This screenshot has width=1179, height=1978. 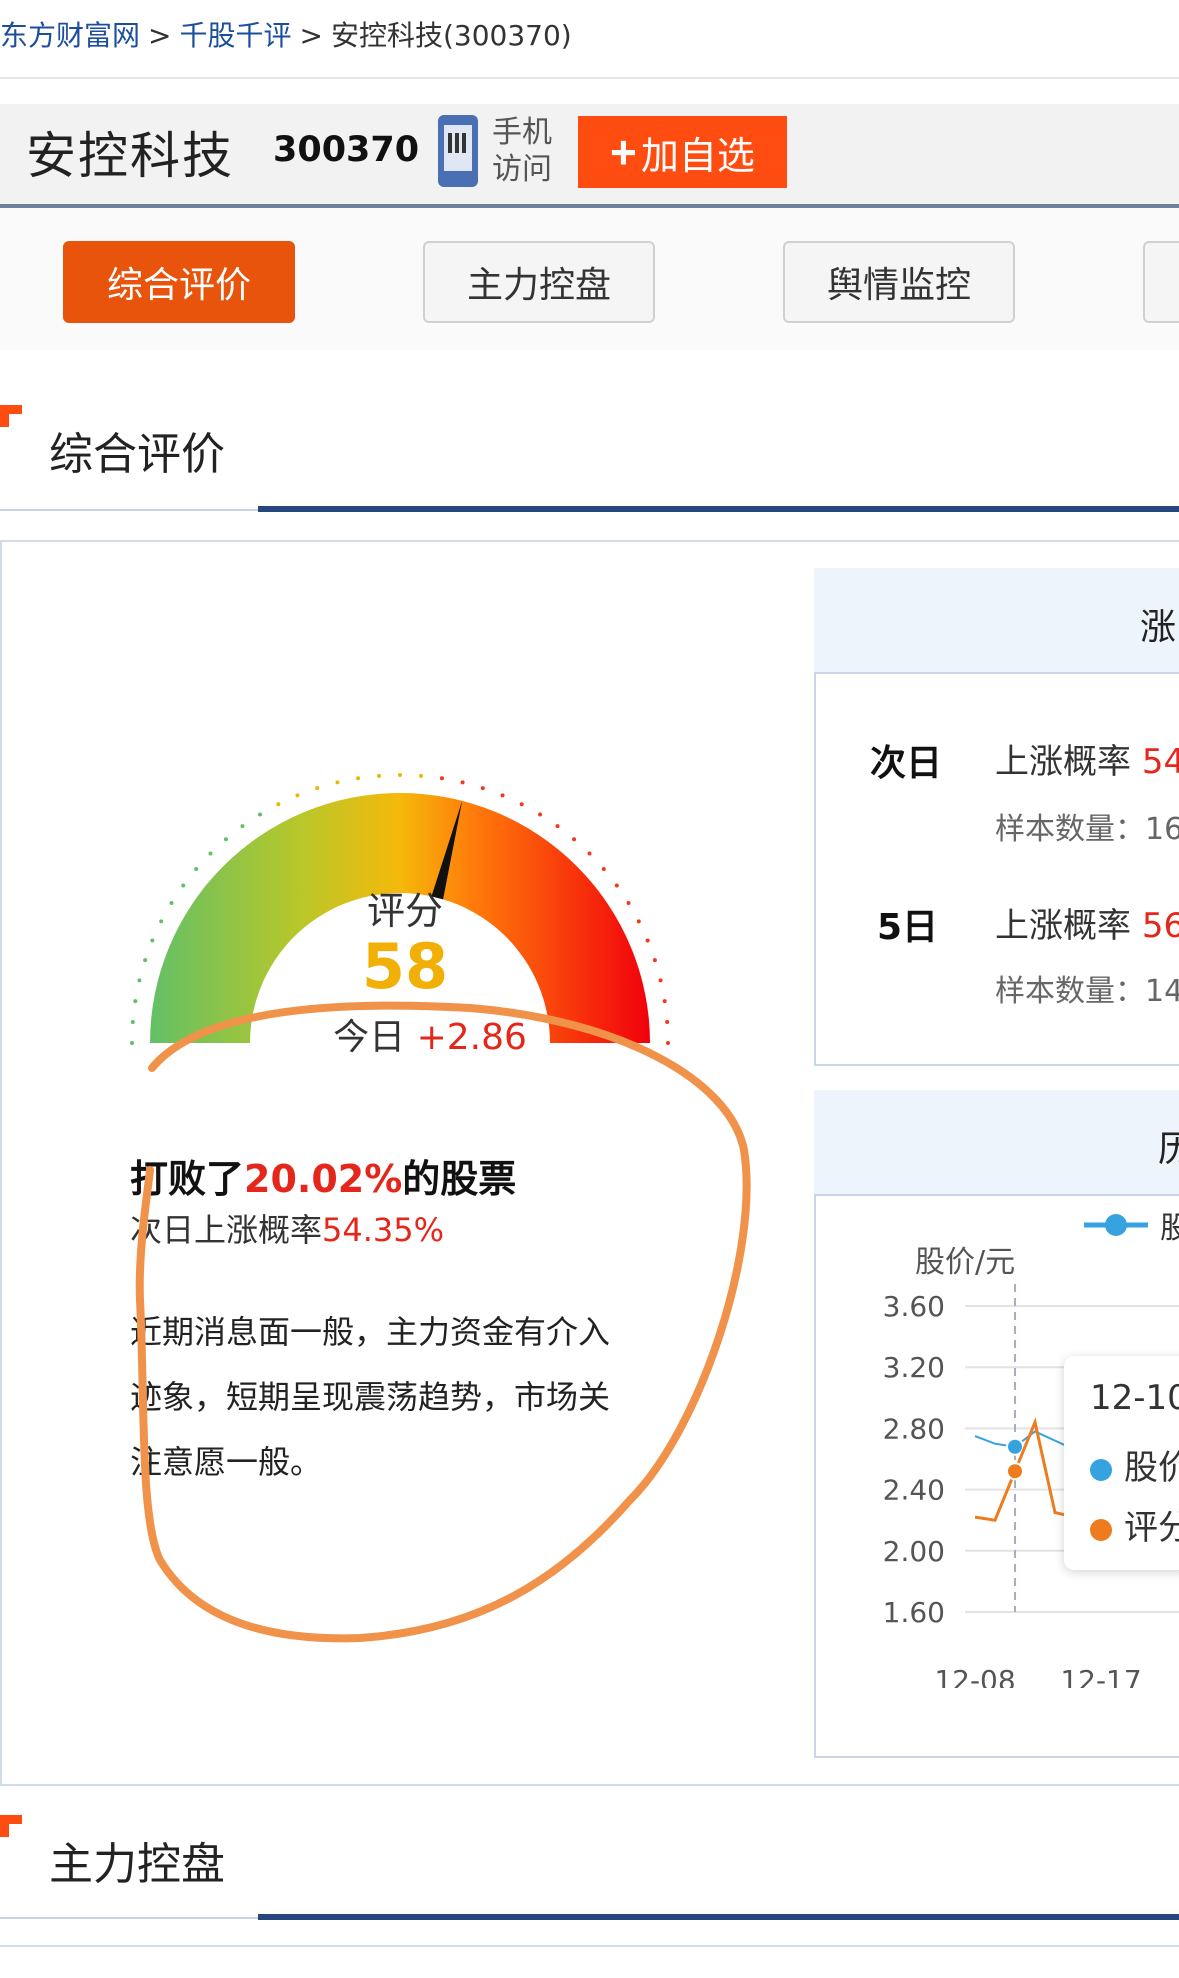 I want to click on row-5day-label: 5日, so click(x=908, y=927).